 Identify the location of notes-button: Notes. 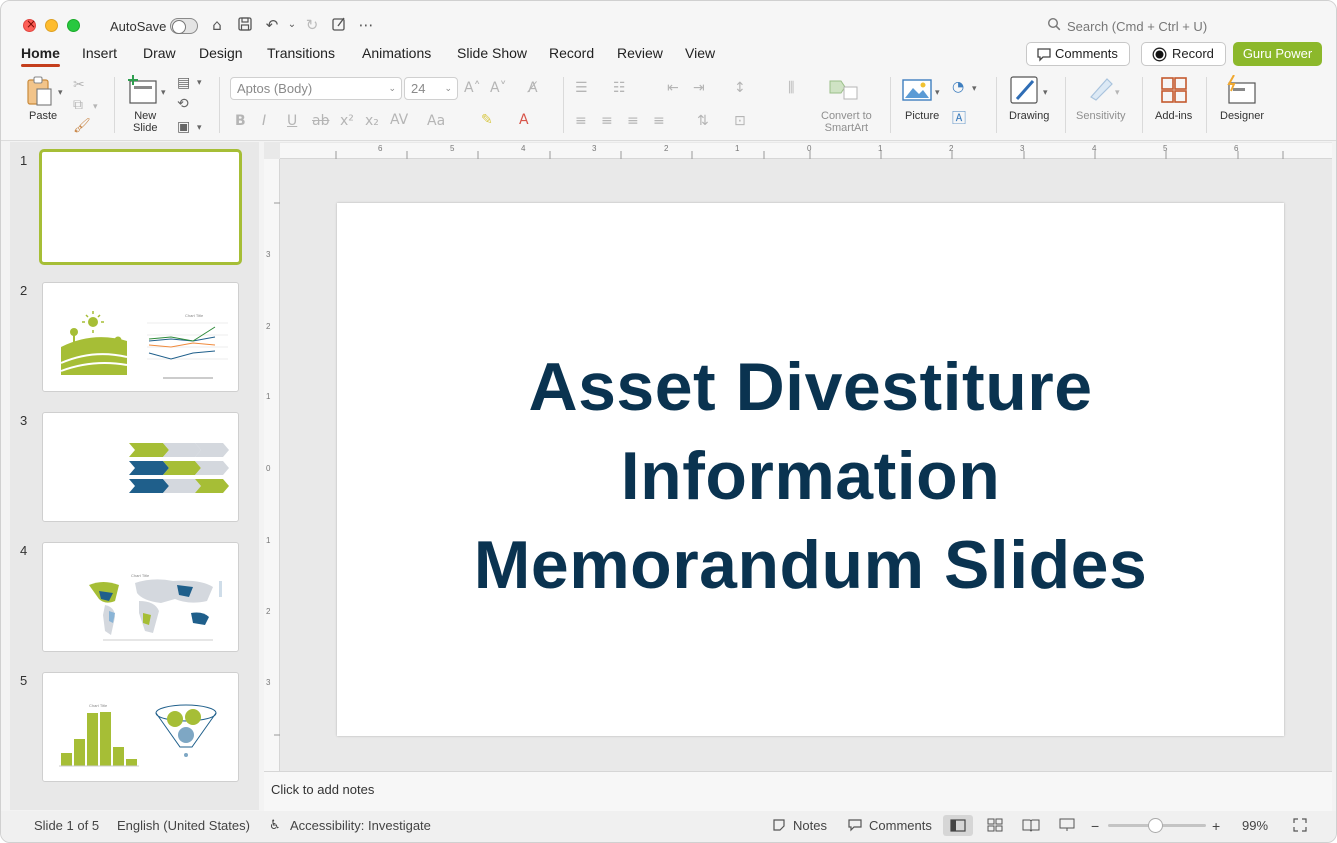
(810, 825).